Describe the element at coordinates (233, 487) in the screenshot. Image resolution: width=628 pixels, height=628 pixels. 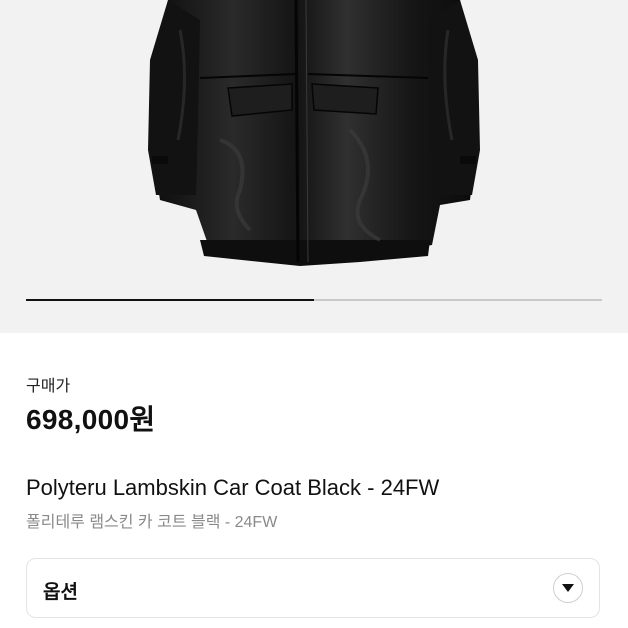
I see `product-title: Polyteru Lambskin Car Coat Black - 24FW` at that location.